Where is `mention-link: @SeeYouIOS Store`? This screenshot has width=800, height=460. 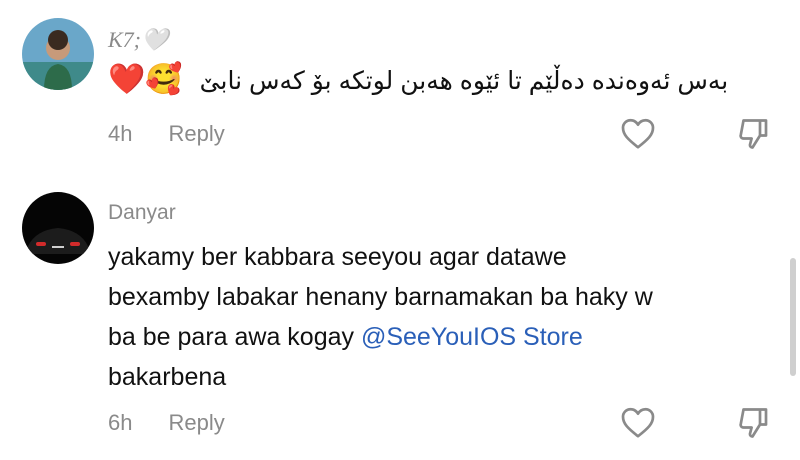 mention-link: @SeeYouIOS Store is located at coordinates (472, 337).